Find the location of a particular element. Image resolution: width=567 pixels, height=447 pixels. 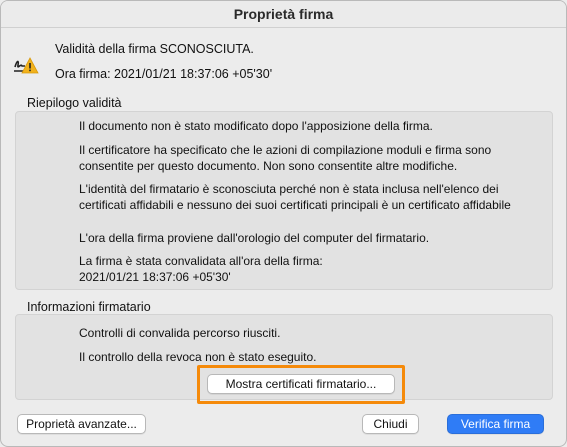

dialog-title: Proprietà firma is located at coordinates (283, 14).